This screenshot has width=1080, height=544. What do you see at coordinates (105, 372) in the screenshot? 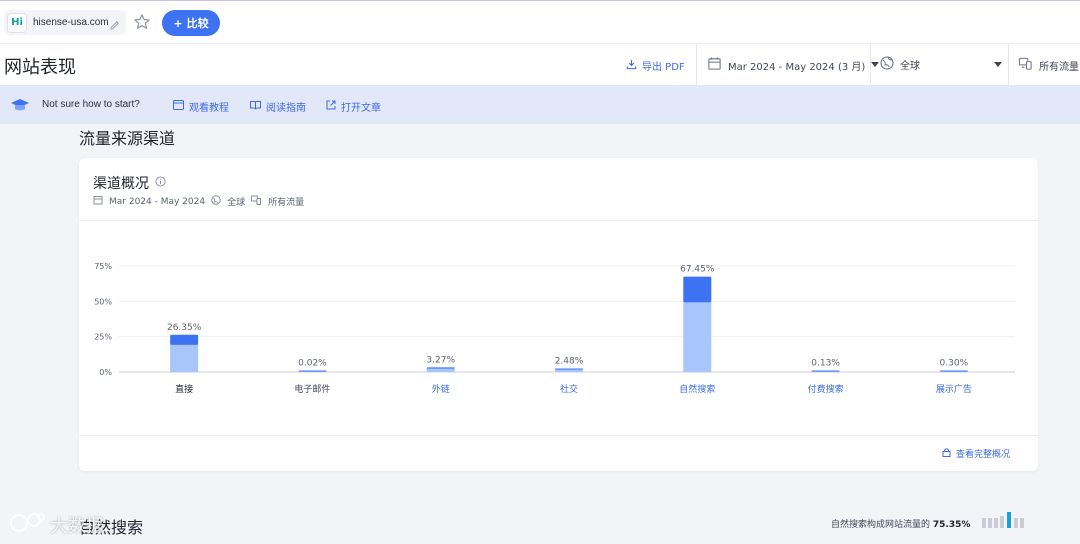
I see `y-tick-label: 0%` at bounding box center [105, 372].